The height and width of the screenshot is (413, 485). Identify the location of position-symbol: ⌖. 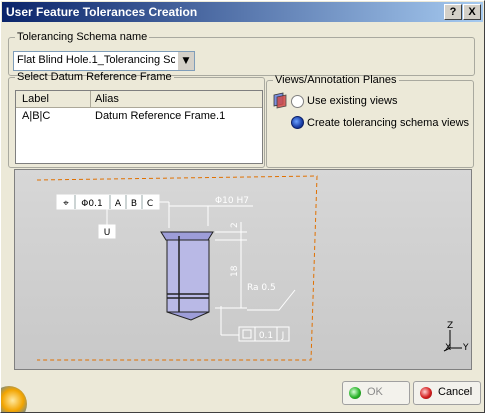
(66, 203).